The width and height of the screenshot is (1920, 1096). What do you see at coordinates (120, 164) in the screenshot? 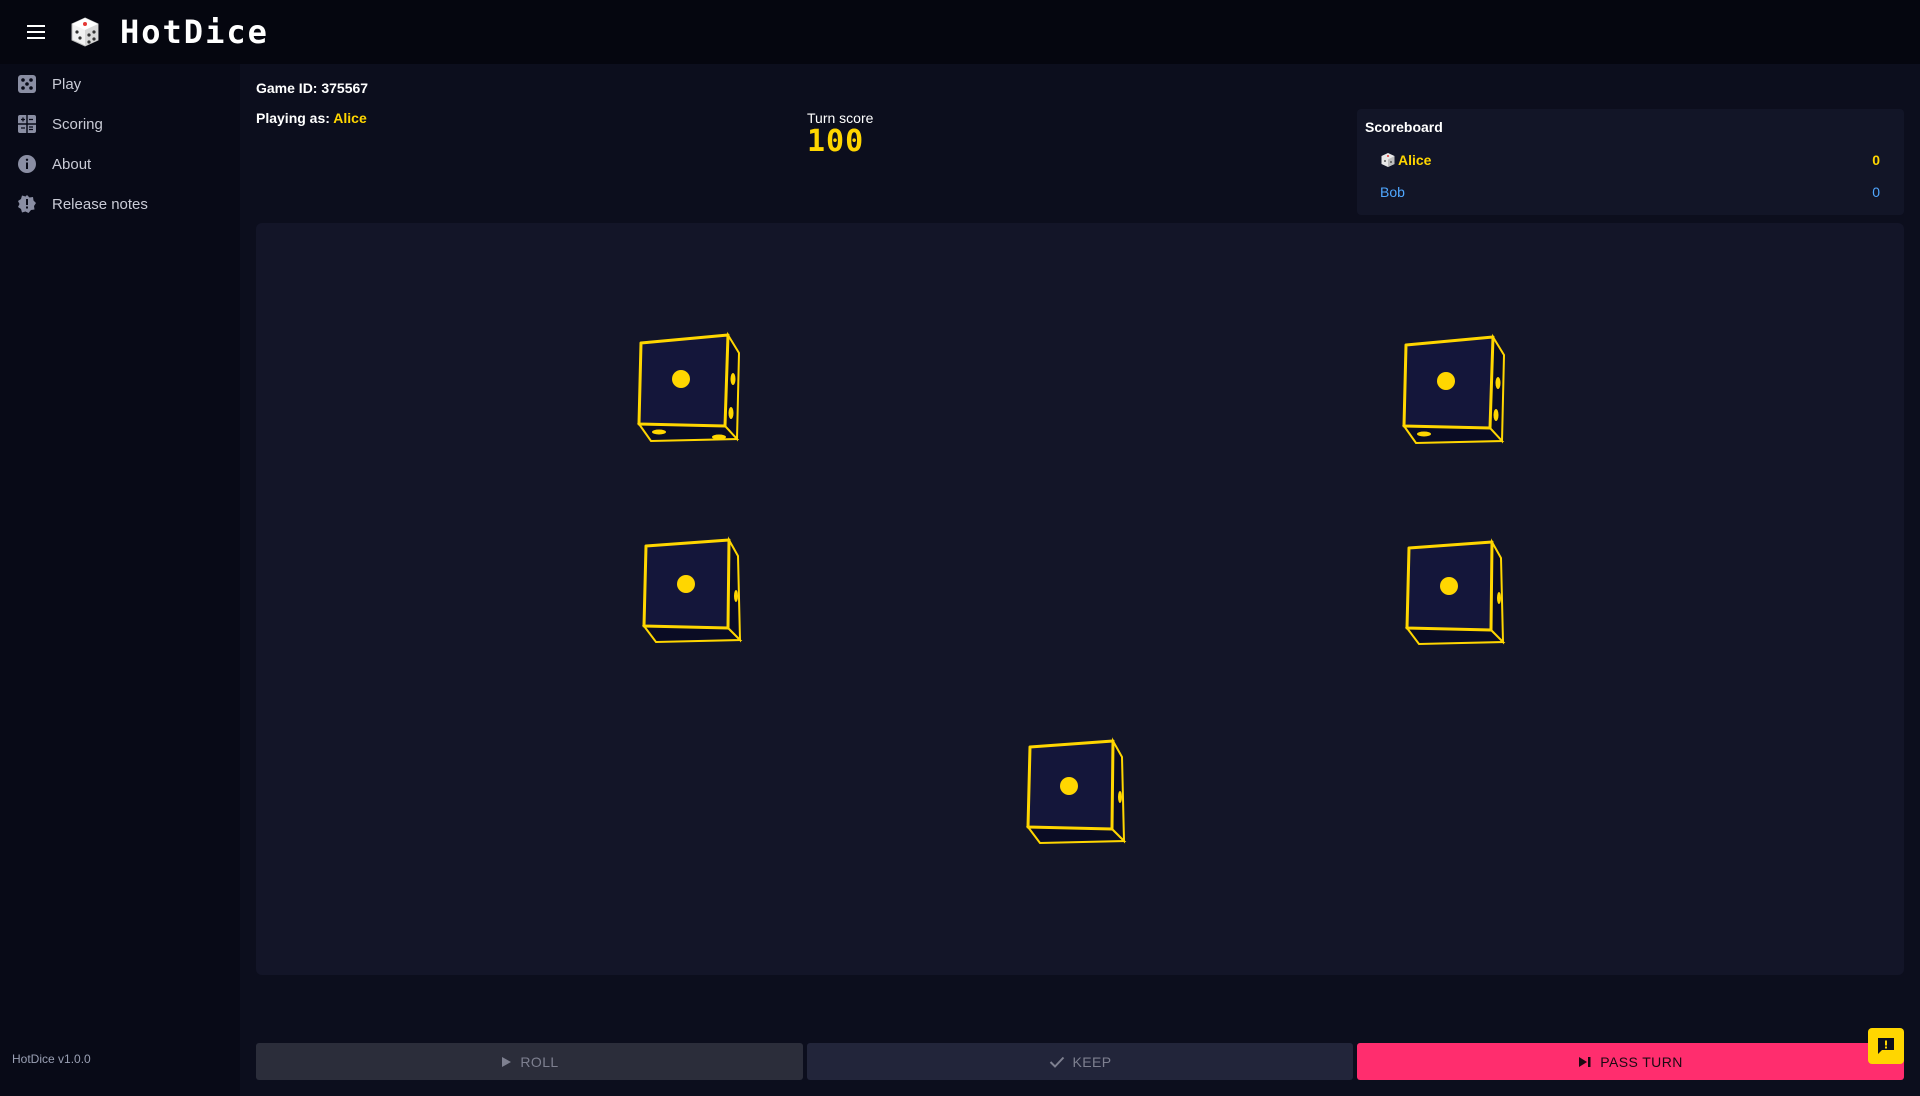
I see `sidebar-item-about: About` at bounding box center [120, 164].